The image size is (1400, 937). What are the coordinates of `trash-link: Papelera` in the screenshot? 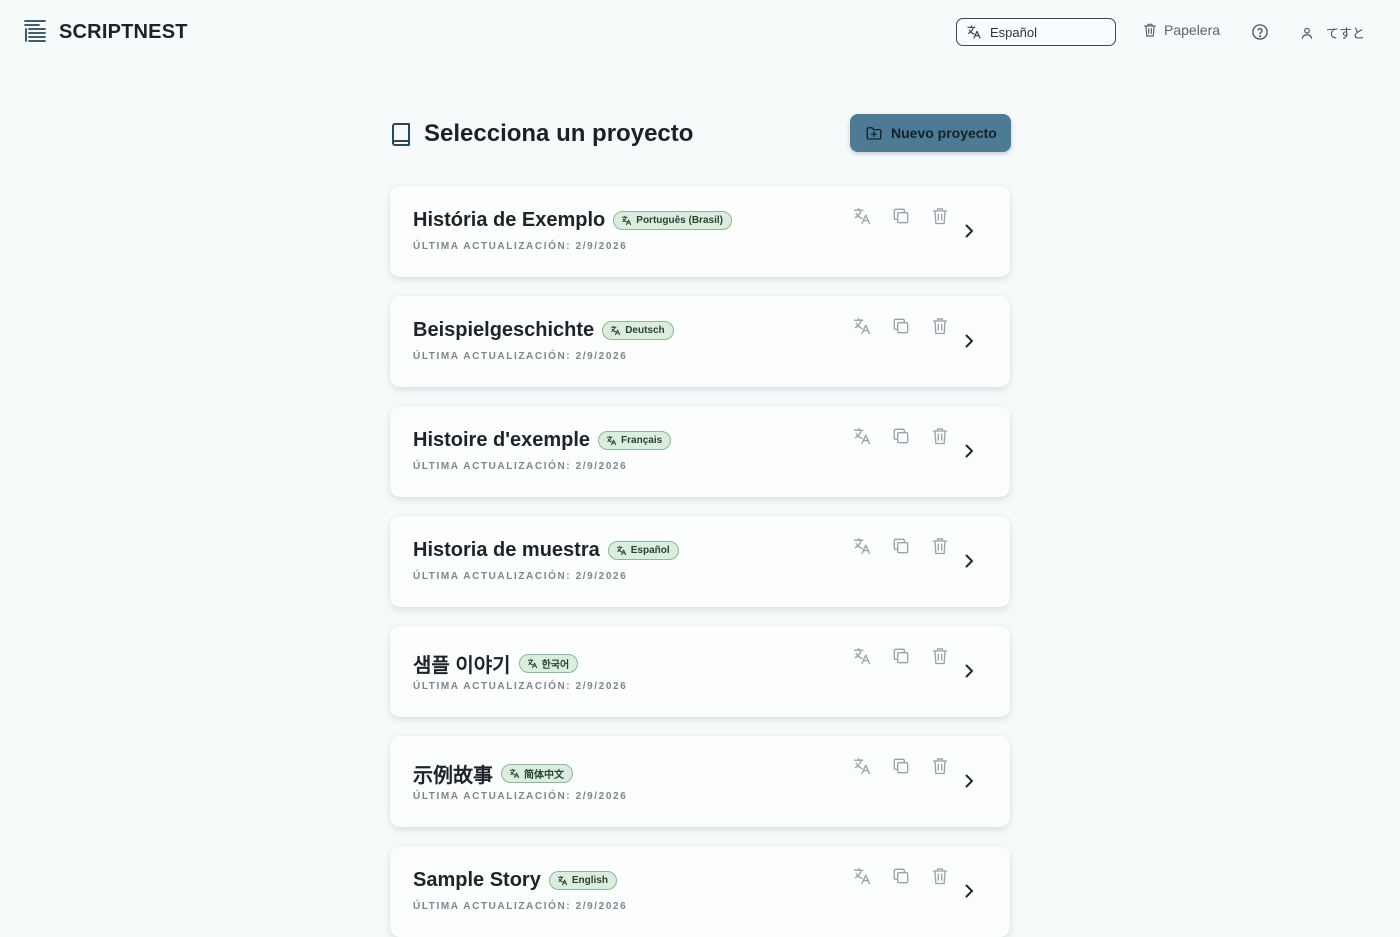 It's located at (1181, 30).